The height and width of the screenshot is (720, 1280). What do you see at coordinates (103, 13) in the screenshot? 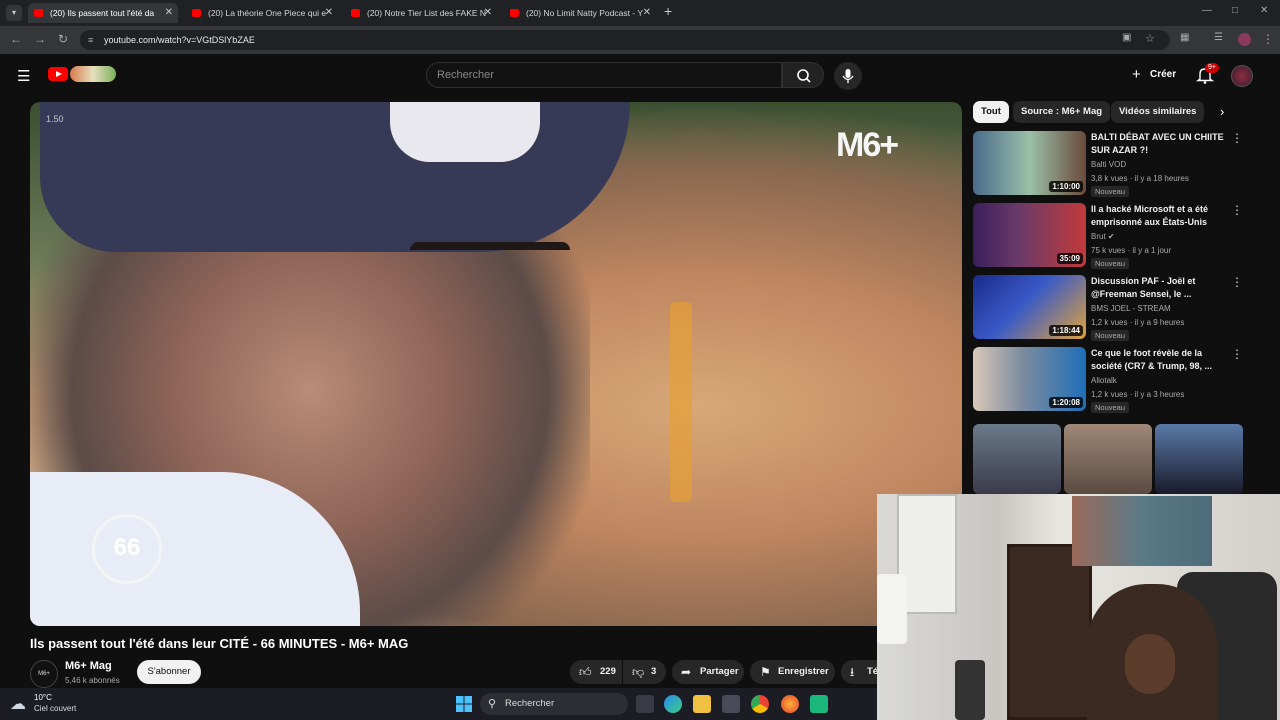
I see `tab-1: (20) Ils passent tout l'été da ✕` at bounding box center [103, 13].